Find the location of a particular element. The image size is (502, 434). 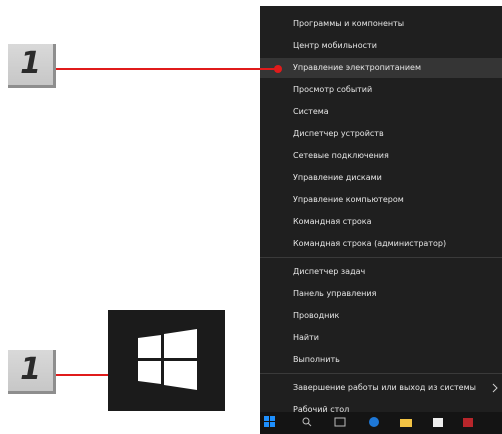

edge-icon is located at coordinates (374, 422).